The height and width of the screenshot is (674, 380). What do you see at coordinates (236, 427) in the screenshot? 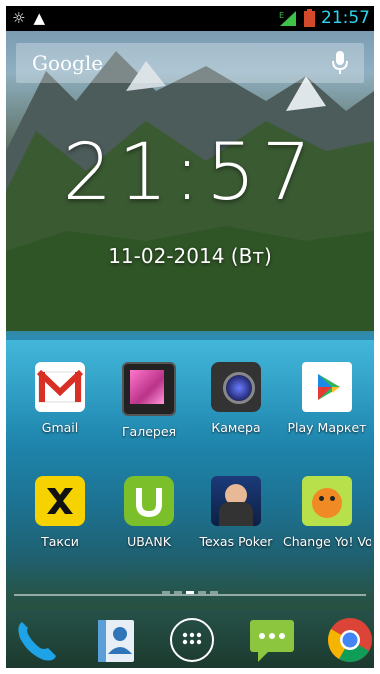
I see `app-label: Камера` at bounding box center [236, 427].